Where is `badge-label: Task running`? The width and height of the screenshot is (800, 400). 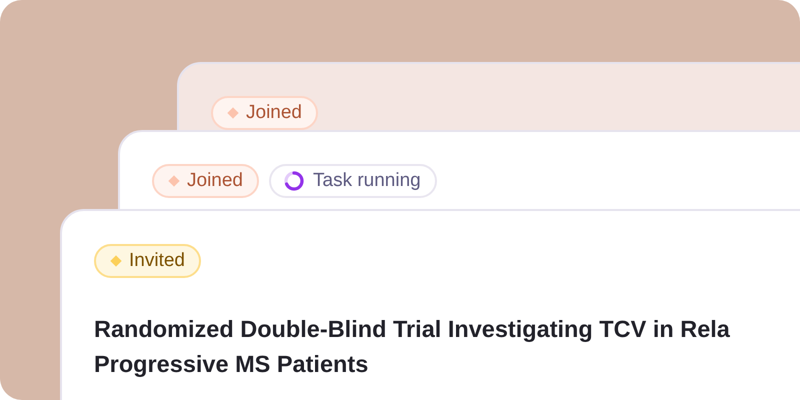 badge-label: Task running is located at coordinates (367, 181).